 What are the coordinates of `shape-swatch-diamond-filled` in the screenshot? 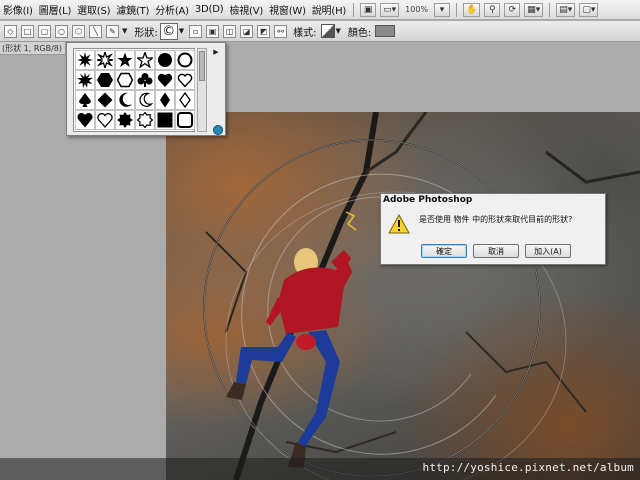 It's located at (165, 100).